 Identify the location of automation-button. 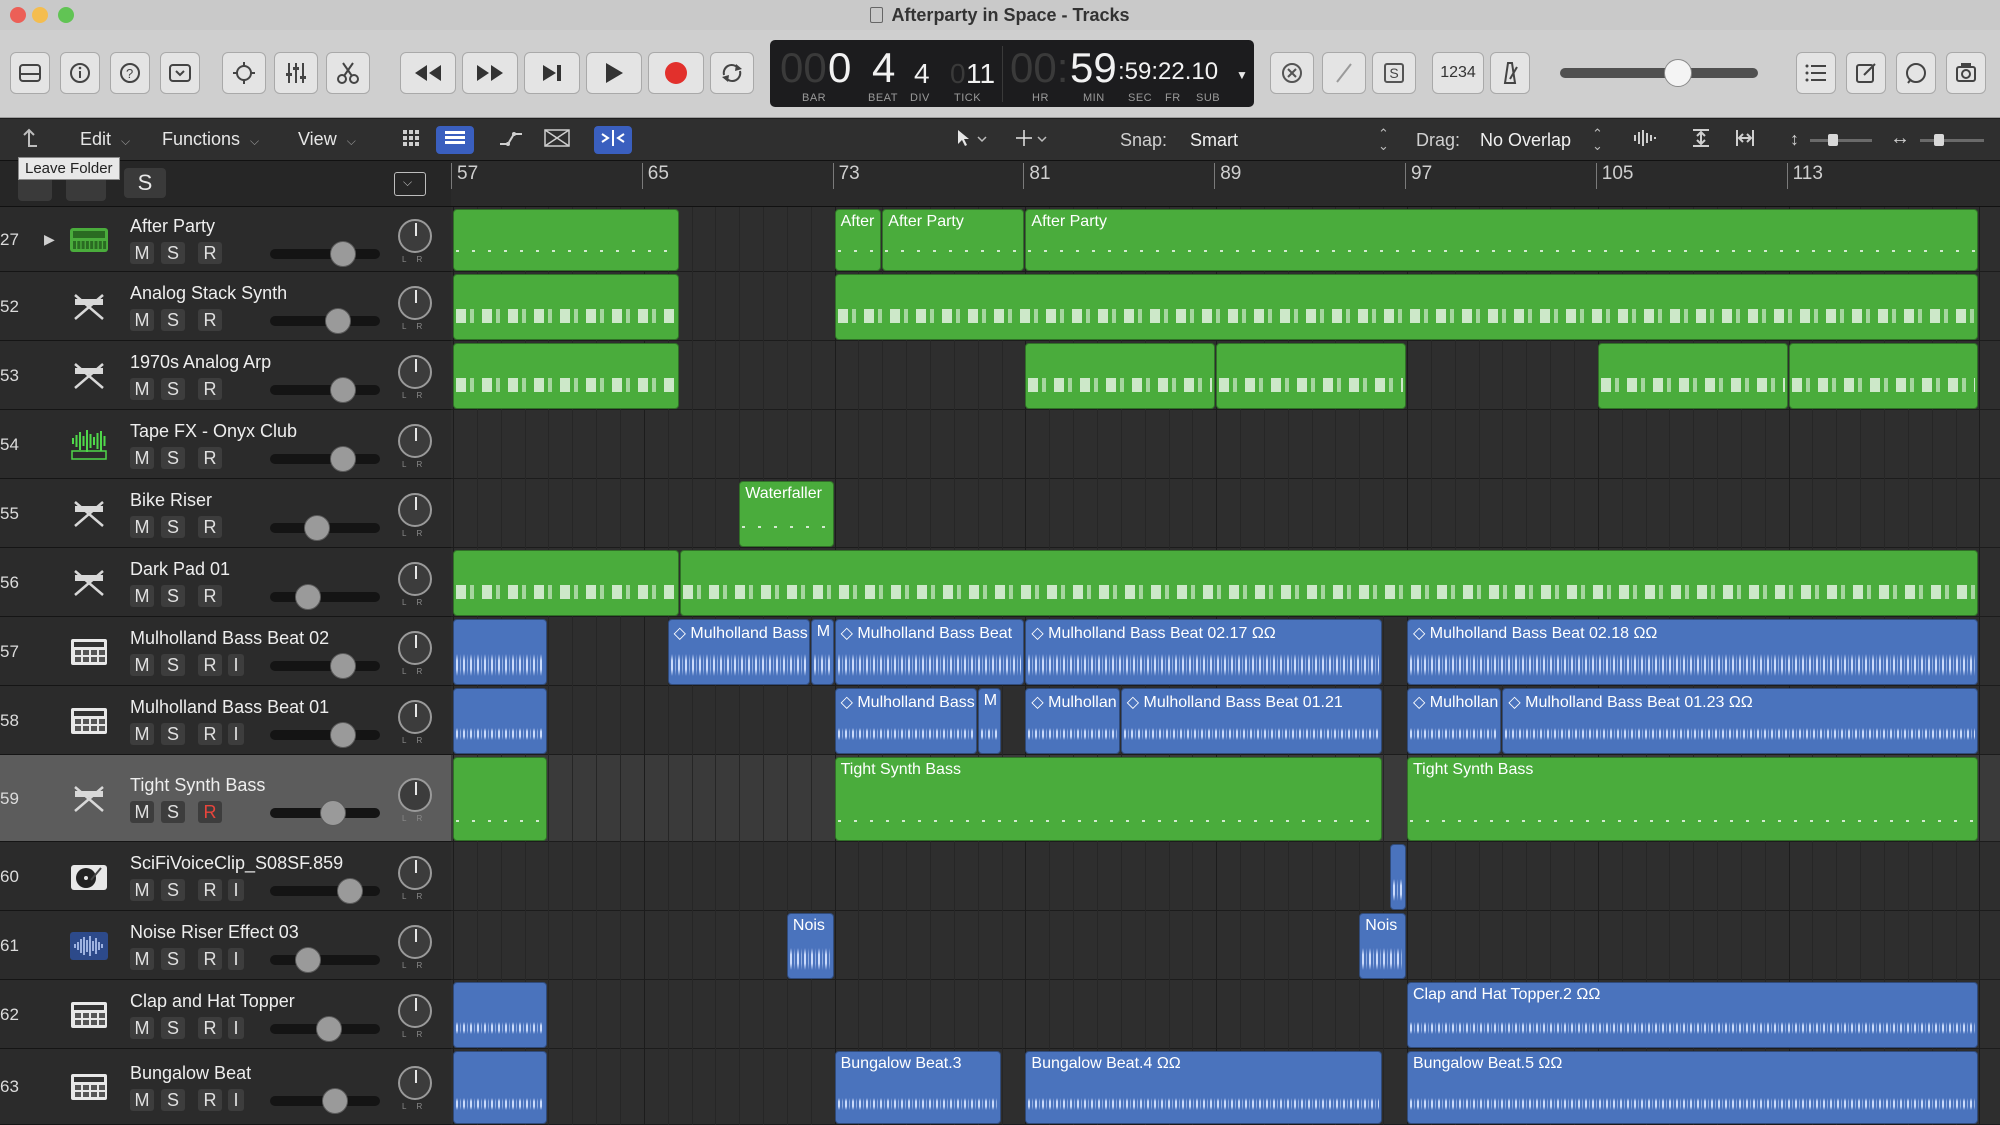
(511, 140).